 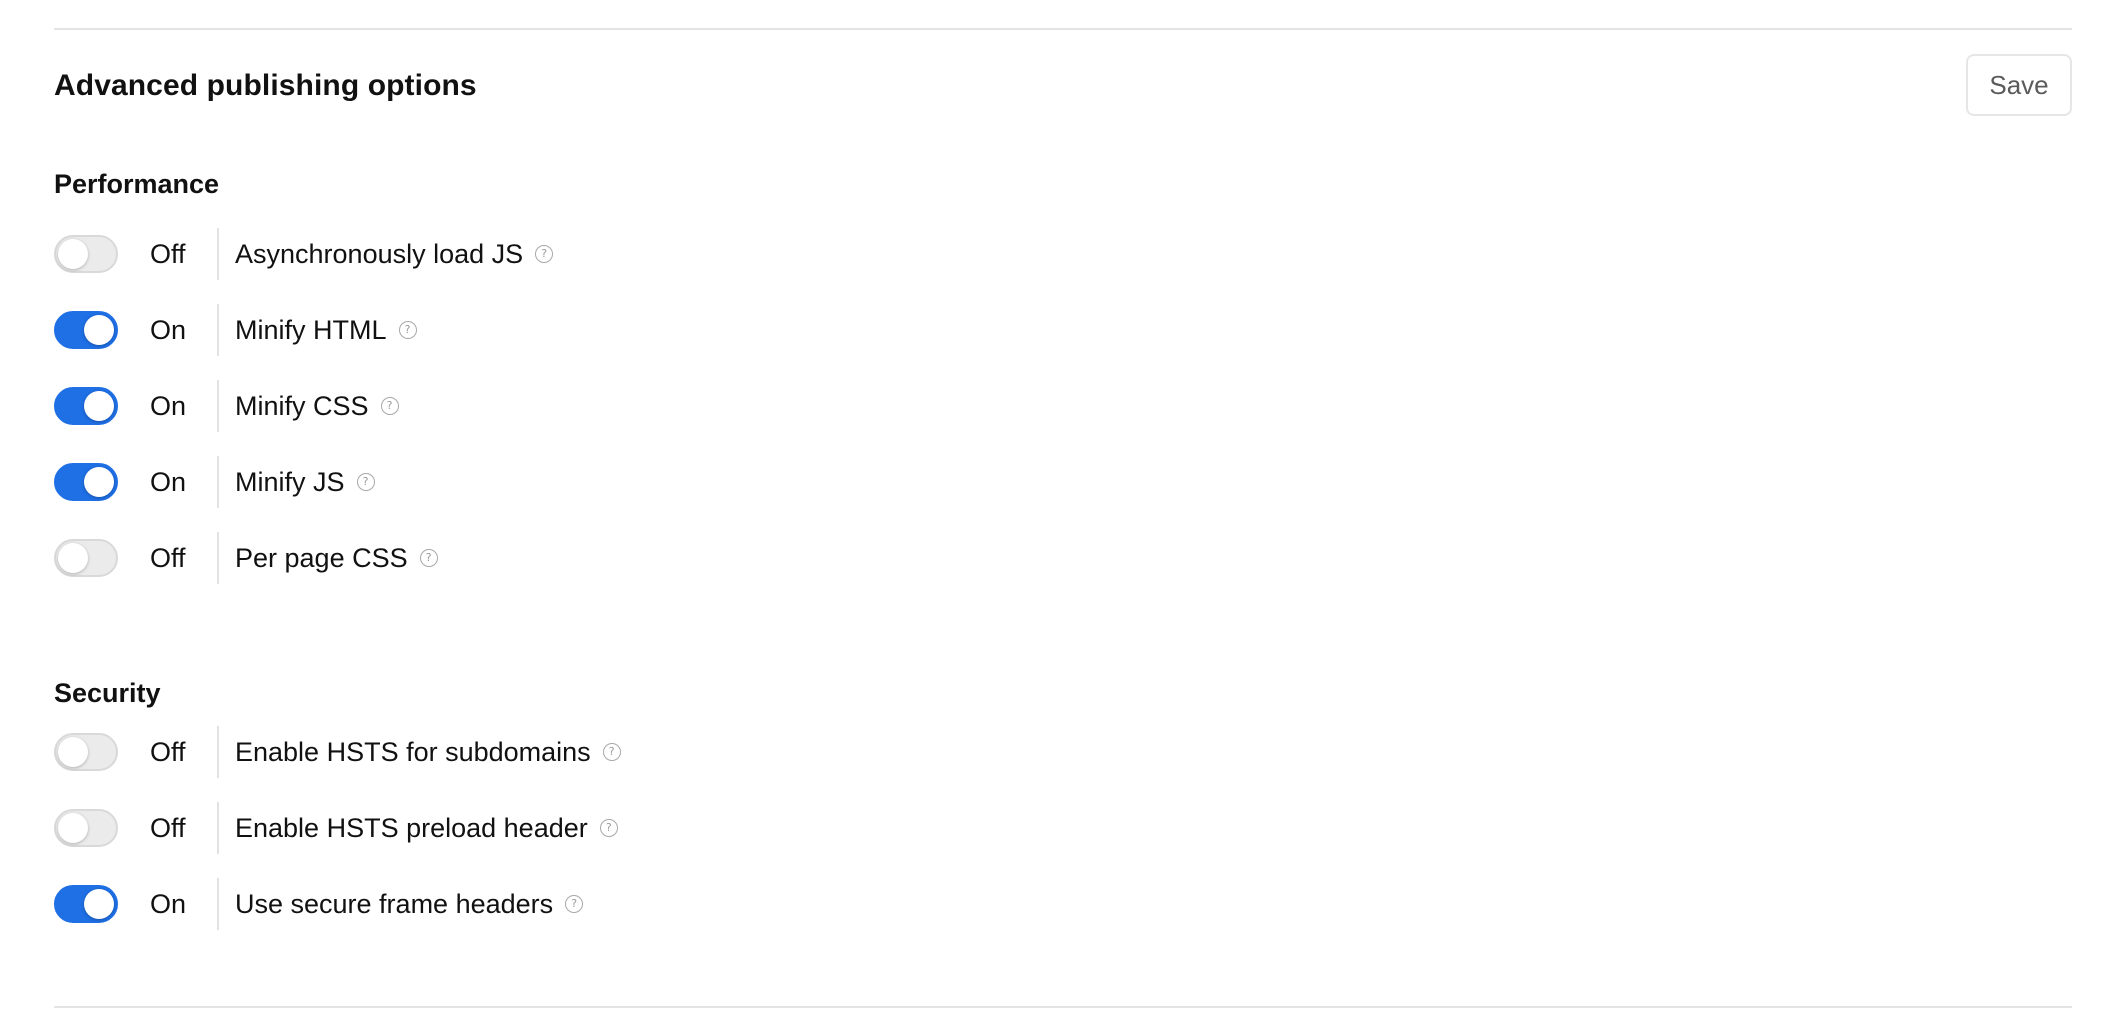 I want to click on option-text: Per page CSS, so click(x=321, y=558).